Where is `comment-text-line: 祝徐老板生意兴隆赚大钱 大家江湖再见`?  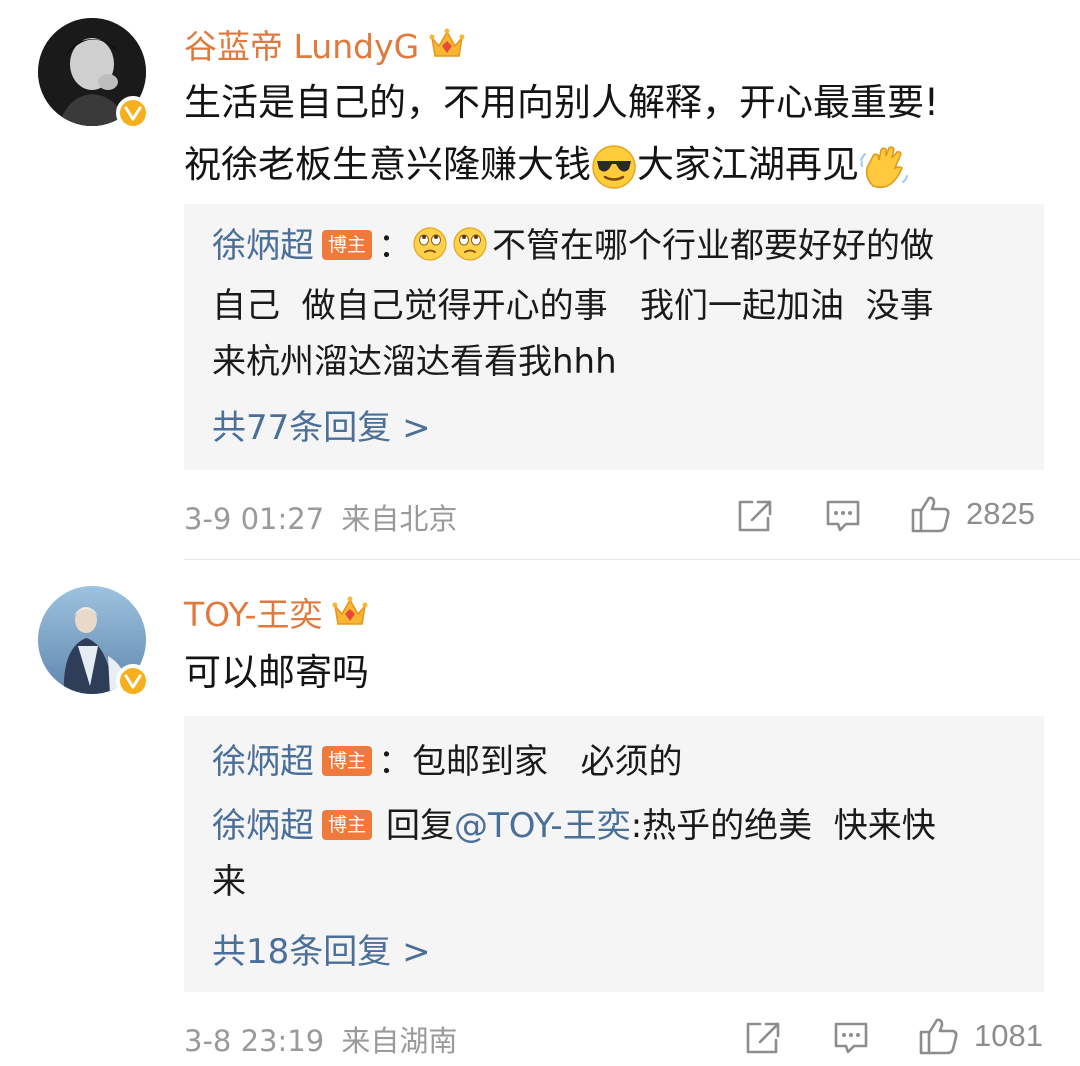 comment-text-line: 祝徐老板生意兴隆赚大钱 大家江湖再见 is located at coordinates (614, 165).